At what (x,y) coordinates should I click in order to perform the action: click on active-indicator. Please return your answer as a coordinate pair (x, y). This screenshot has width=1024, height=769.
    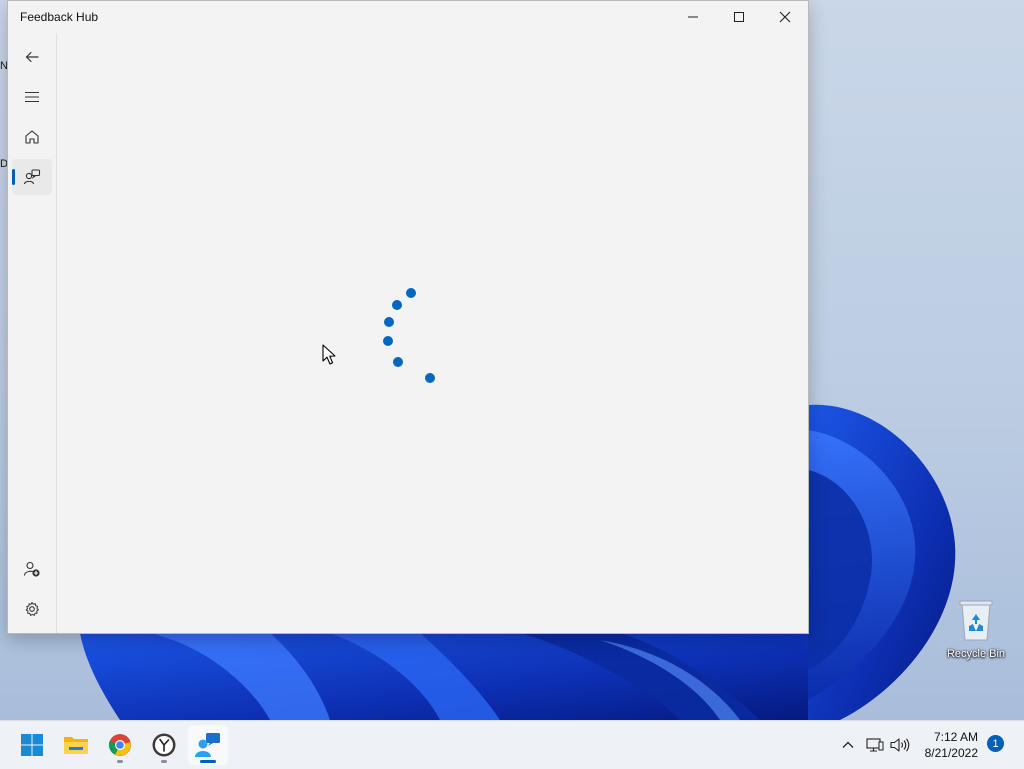
    Looking at the image, I should click on (208, 761).